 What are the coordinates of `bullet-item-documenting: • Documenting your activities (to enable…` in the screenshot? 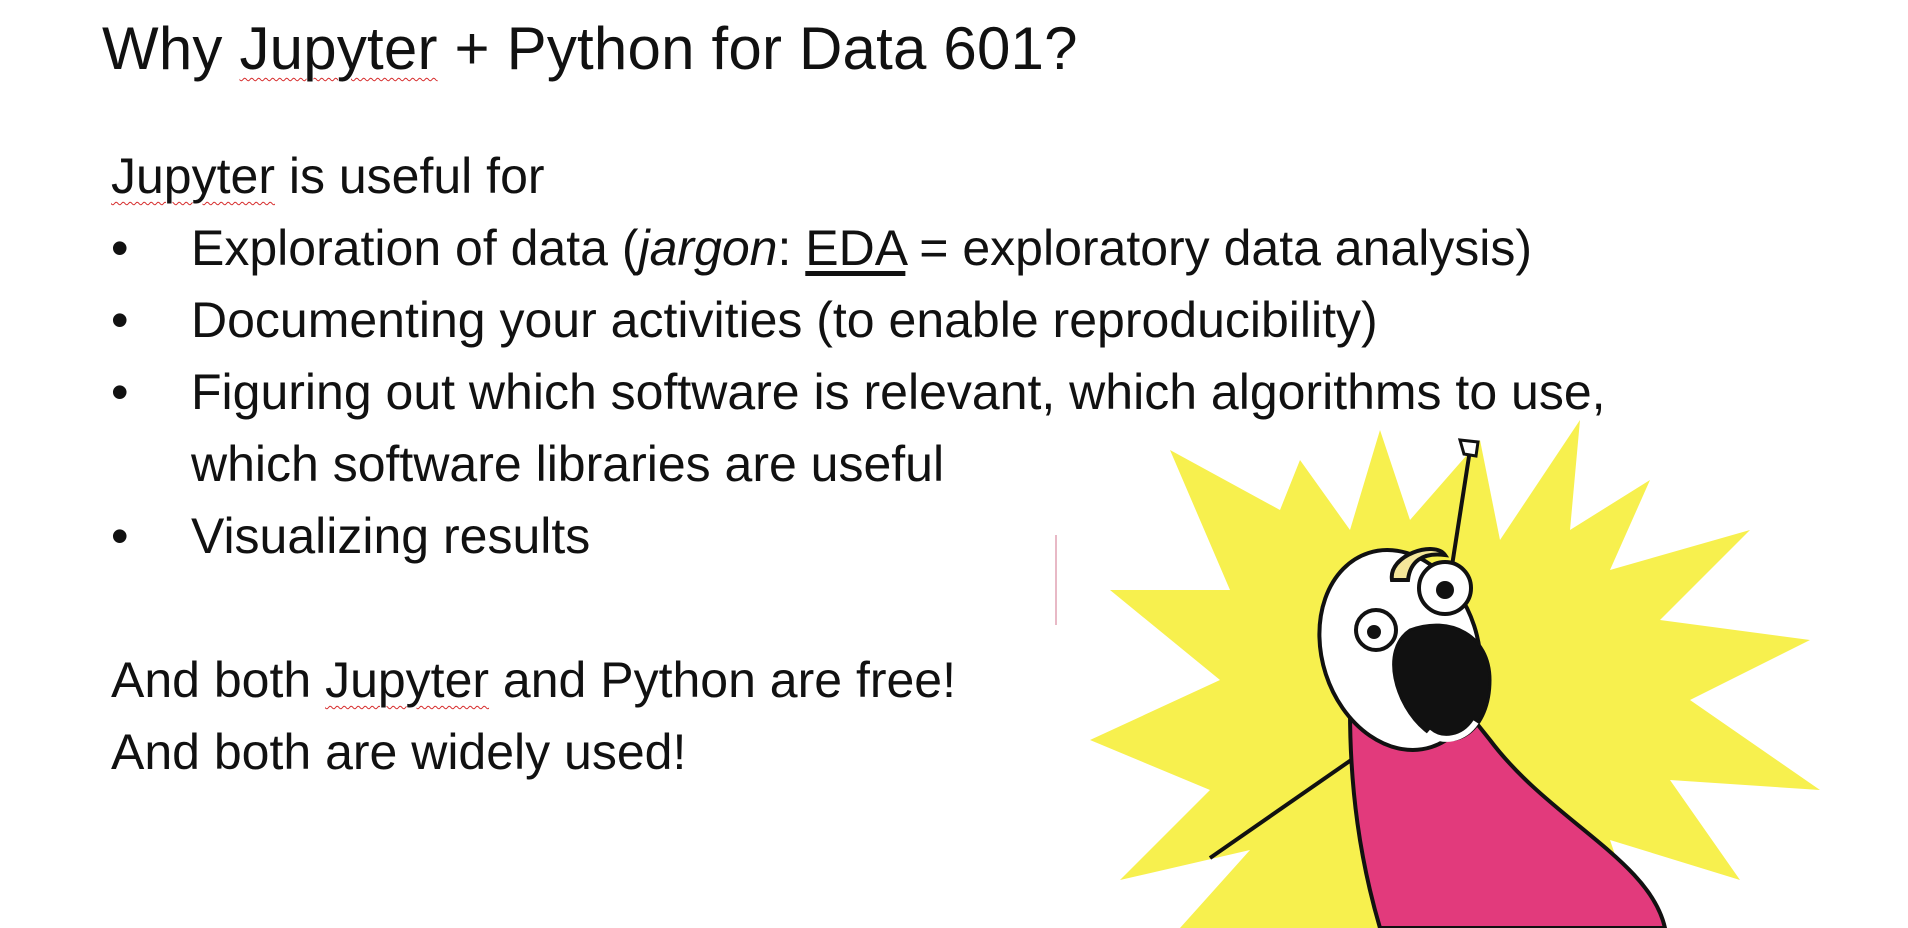 It's located at (961, 320).